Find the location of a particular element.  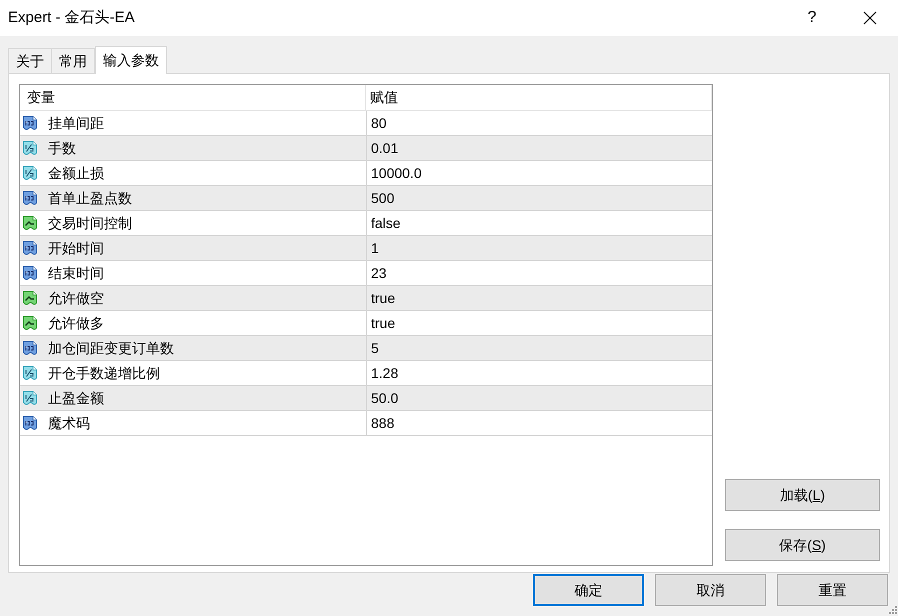

tab: 常用 is located at coordinates (73, 60).